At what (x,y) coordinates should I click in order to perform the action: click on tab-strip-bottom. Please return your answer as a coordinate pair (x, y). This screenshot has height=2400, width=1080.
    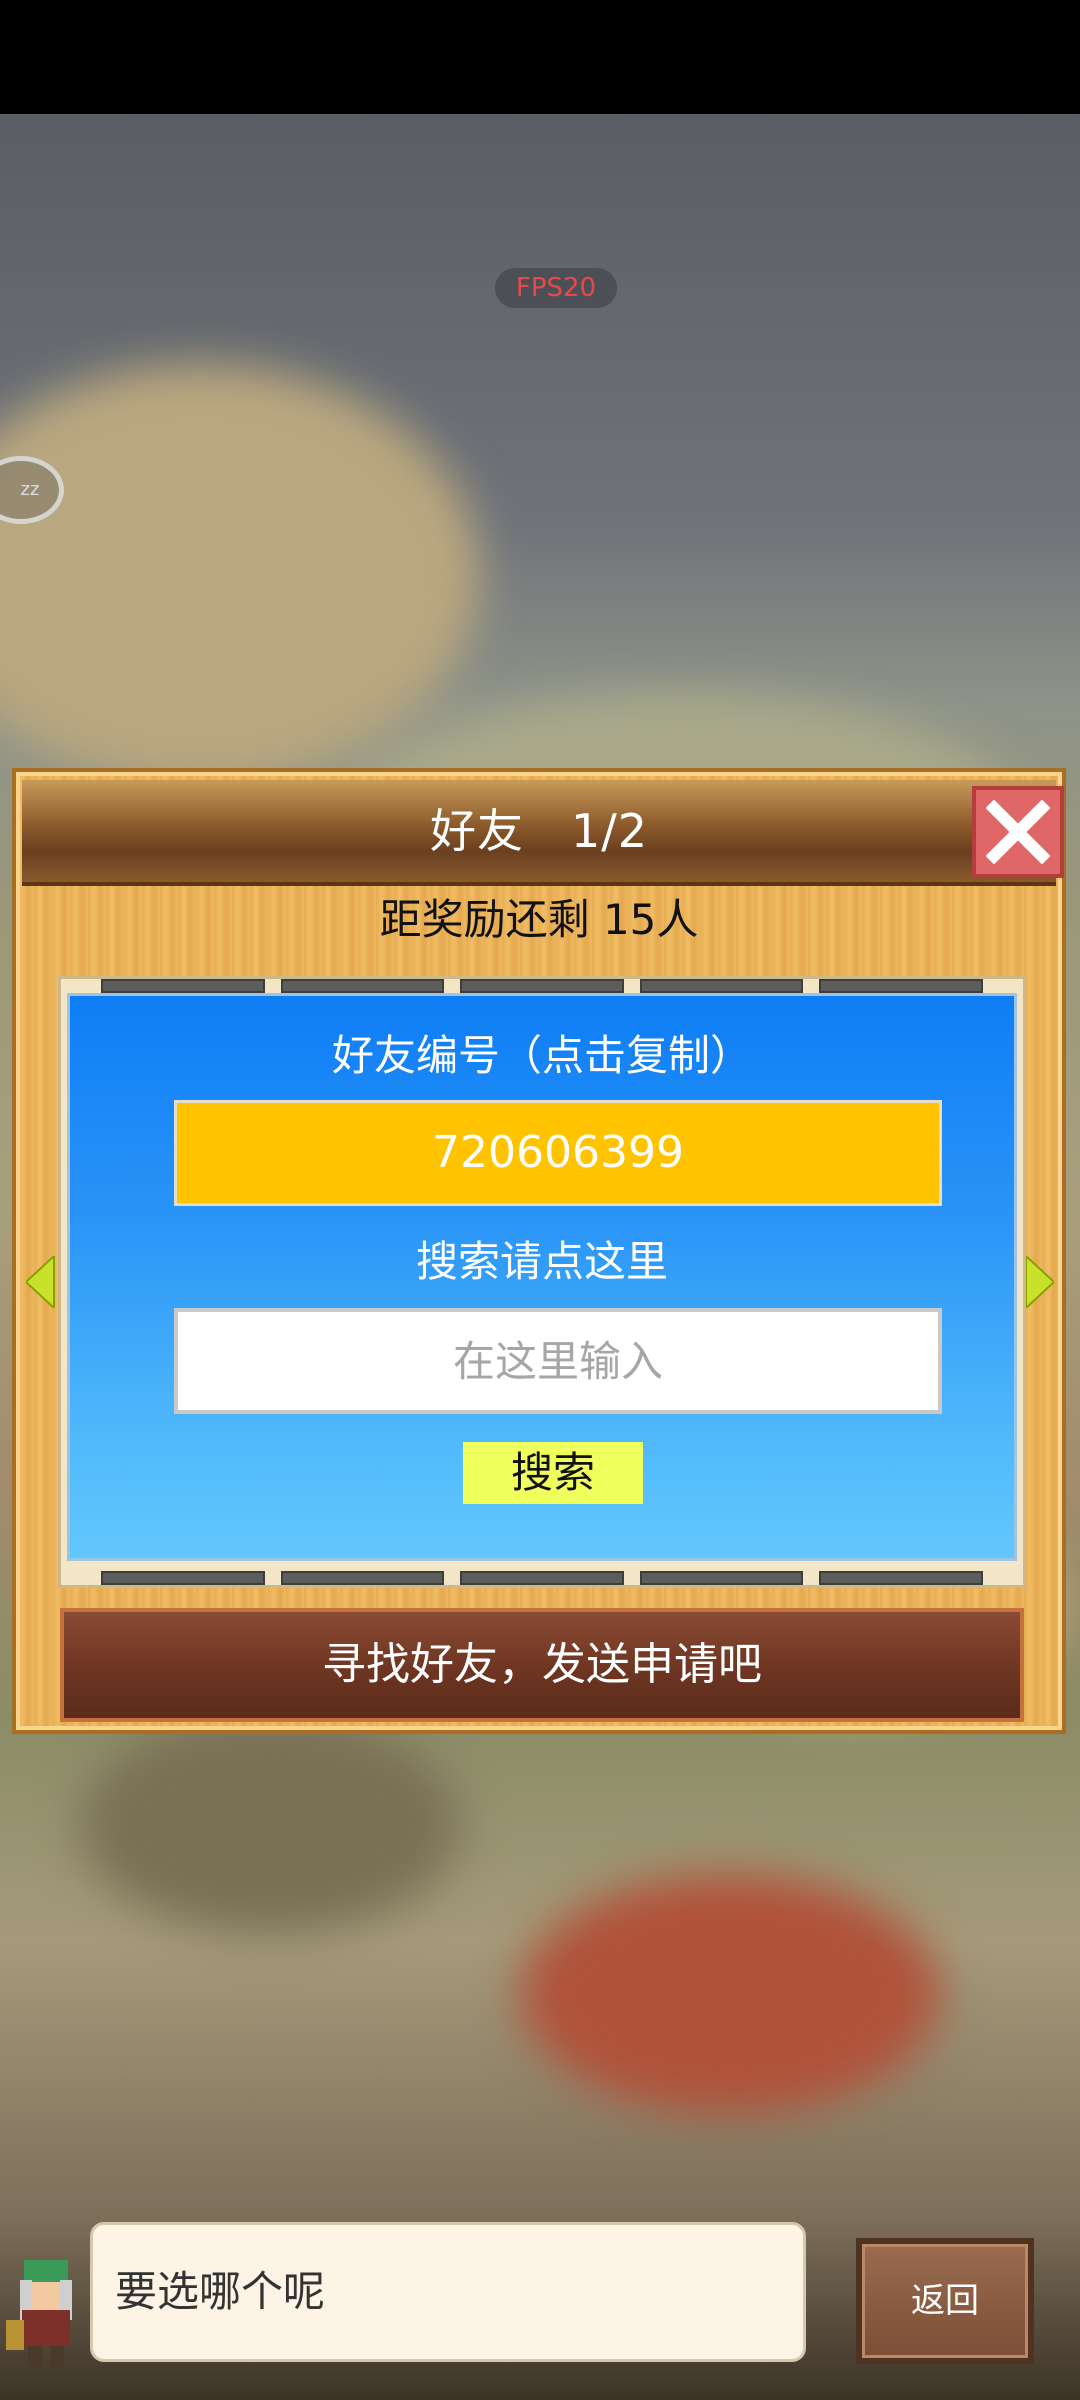
    Looking at the image, I should click on (542, 1578).